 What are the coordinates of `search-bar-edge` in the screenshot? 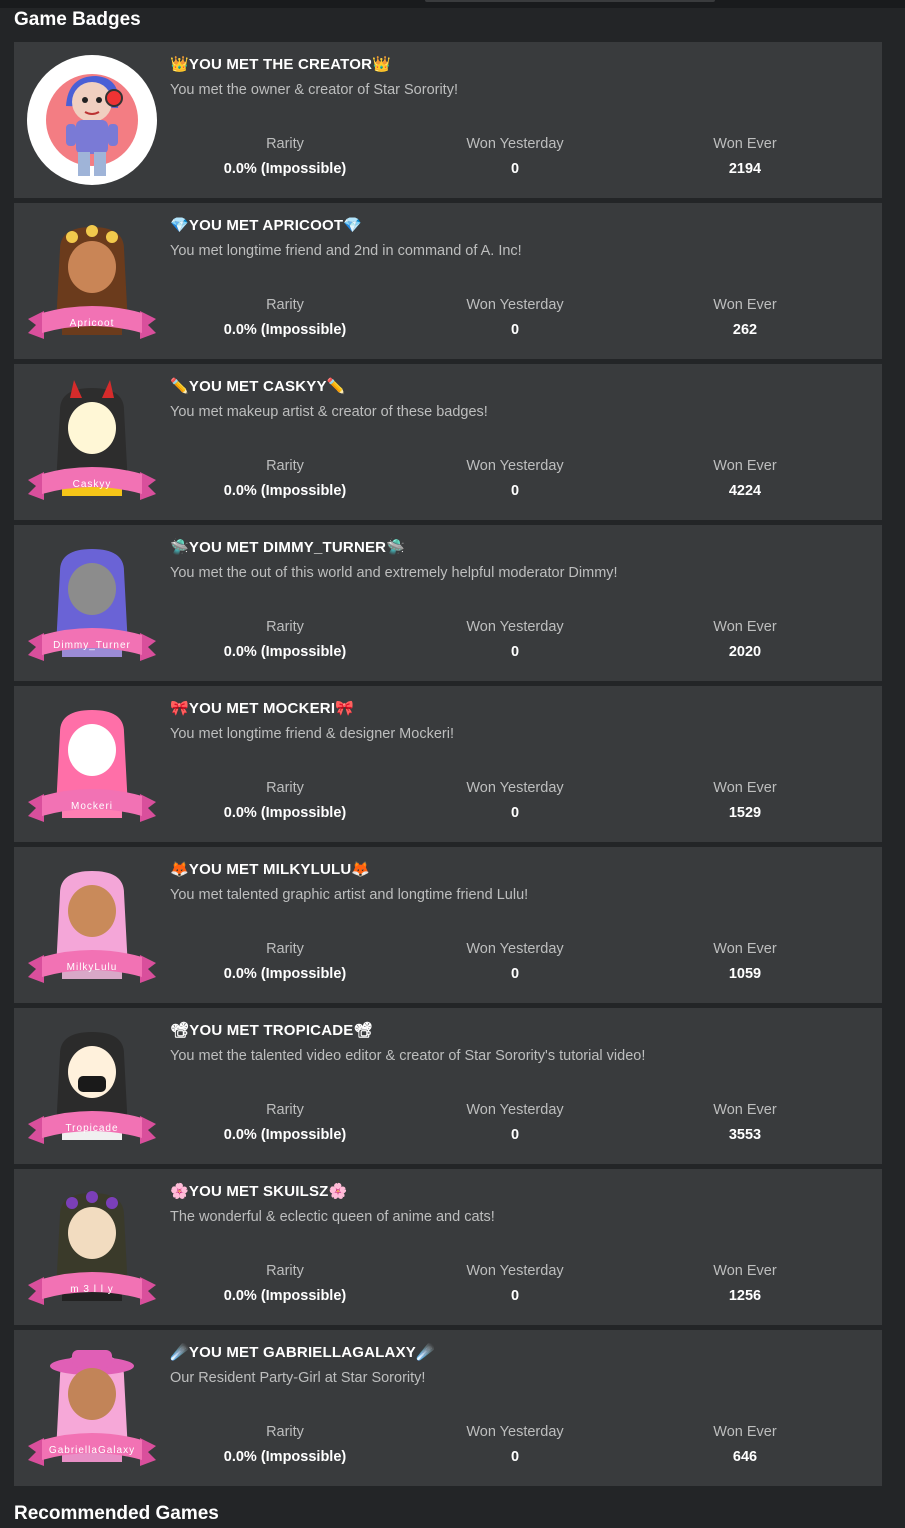 It's located at (570, 1).